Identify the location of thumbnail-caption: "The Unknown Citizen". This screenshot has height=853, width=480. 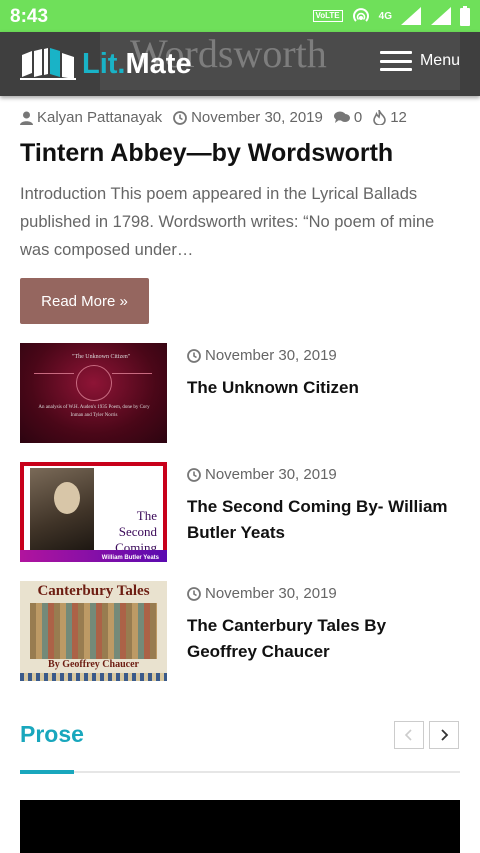
(101, 357).